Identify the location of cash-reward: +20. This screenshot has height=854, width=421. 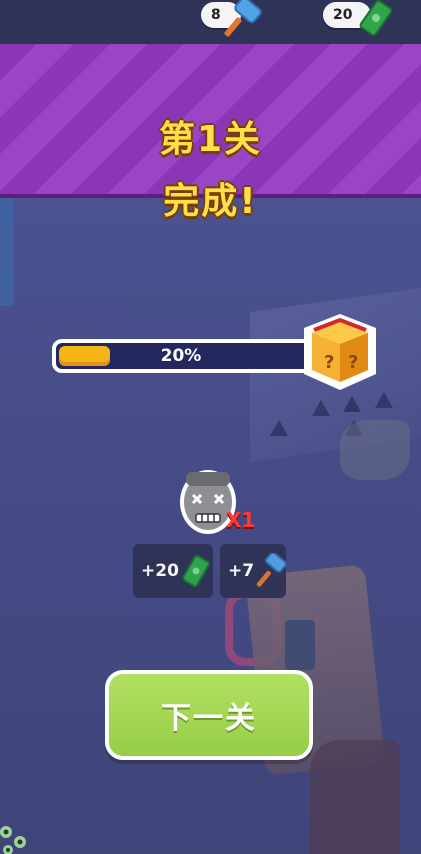
(173, 571).